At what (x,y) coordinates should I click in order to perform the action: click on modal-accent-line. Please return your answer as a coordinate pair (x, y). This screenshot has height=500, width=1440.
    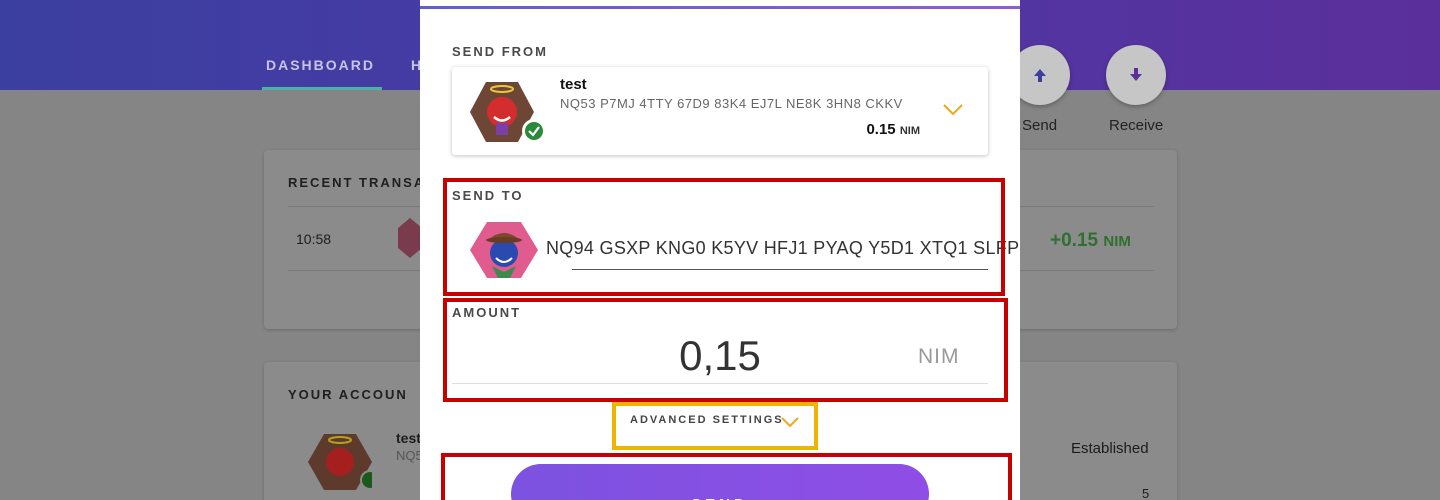
    Looking at the image, I should click on (720, 7).